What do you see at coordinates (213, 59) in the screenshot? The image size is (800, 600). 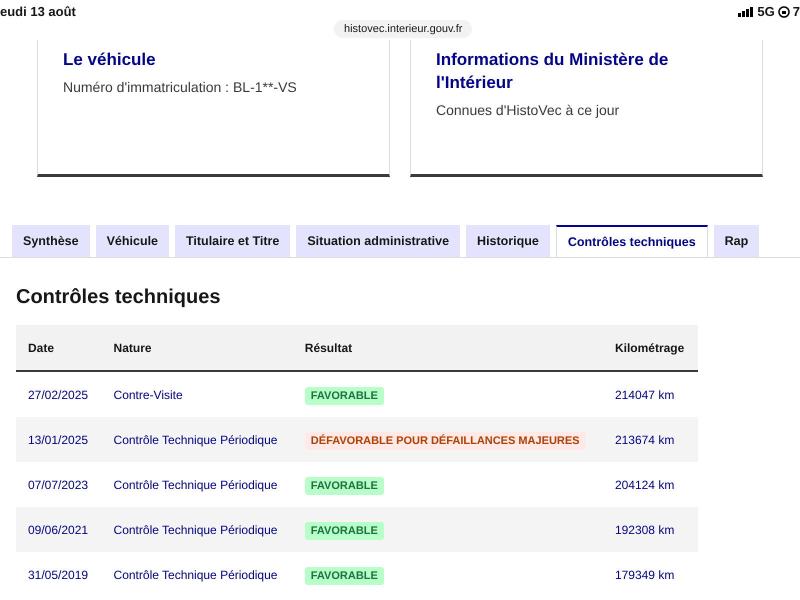 I see `card-title: Le véhicule` at bounding box center [213, 59].